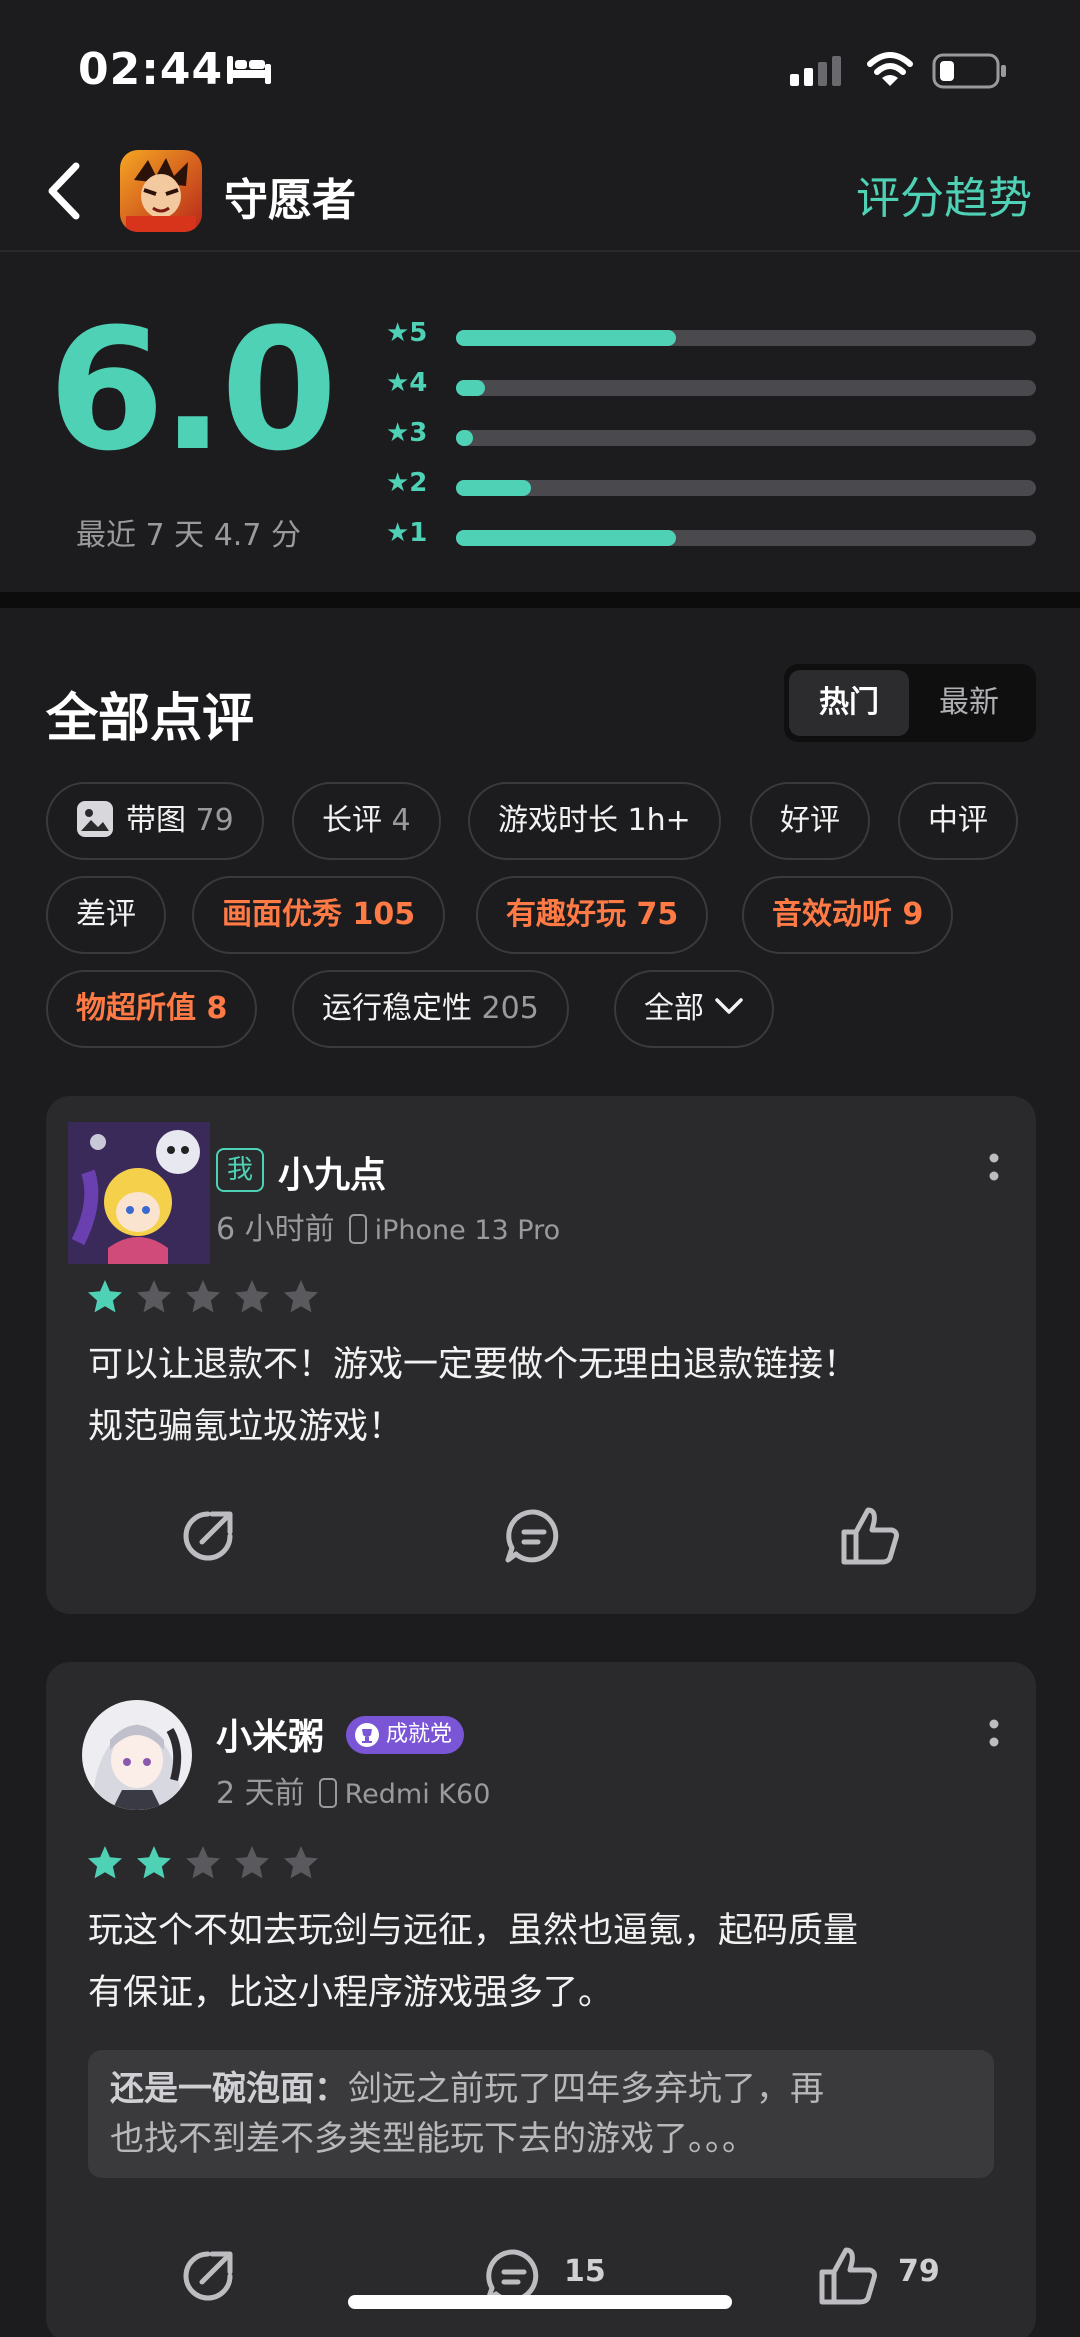 This screenshot has height=2337, width=1080. I want to click on sort-hot-button: 热门, so click(849, 703).